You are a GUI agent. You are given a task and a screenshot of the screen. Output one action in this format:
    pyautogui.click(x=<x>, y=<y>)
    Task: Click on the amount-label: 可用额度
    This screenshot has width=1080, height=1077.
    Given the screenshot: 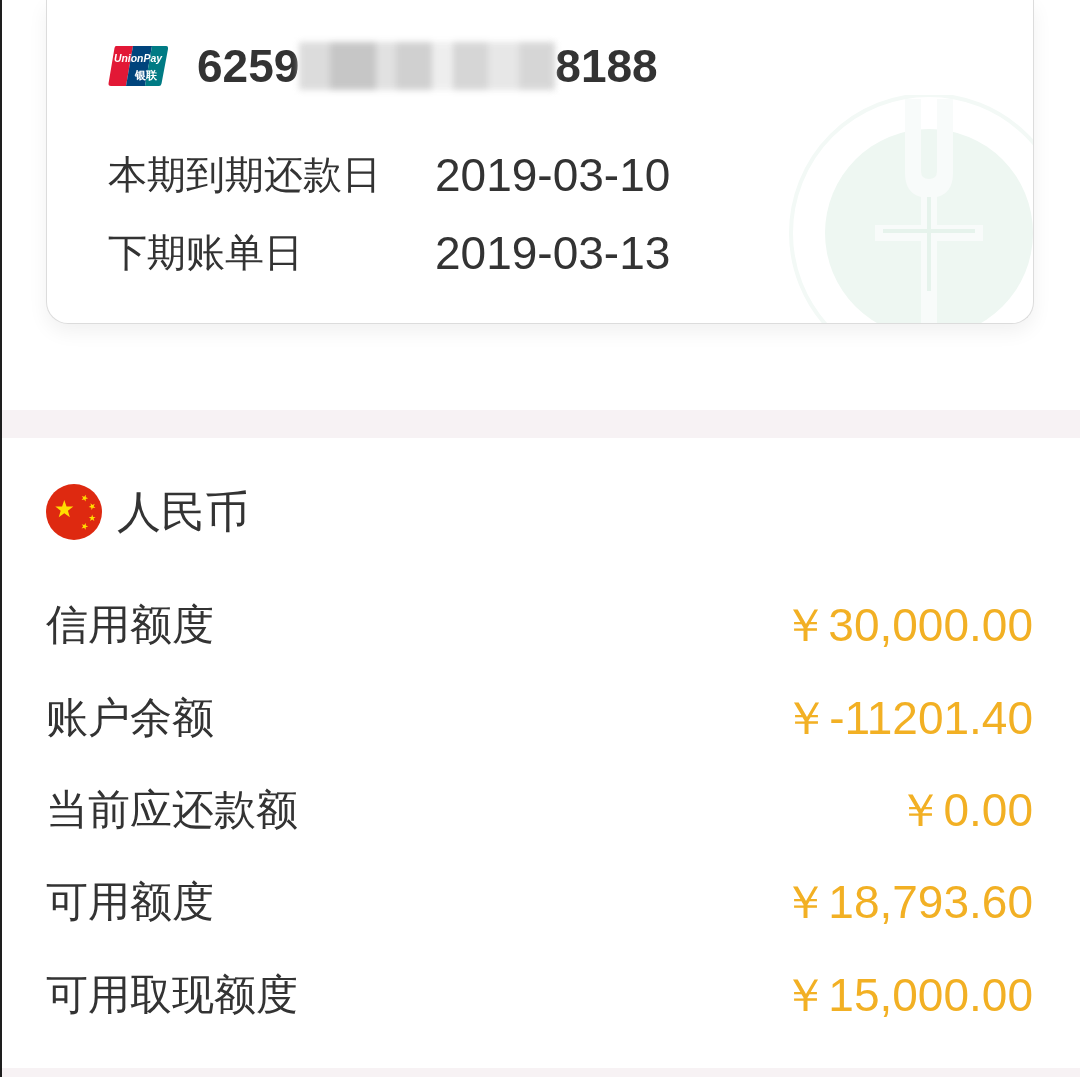 What is the action you would take?
    pyautogui.click(x=130, y=902)
    